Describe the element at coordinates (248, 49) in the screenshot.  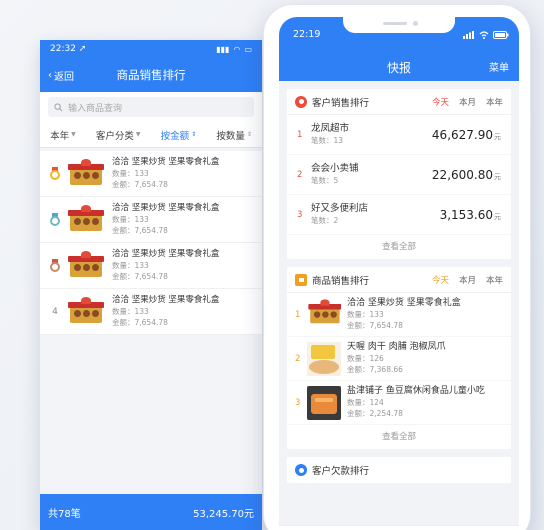
I see `battery-icon: ▭` at that location.